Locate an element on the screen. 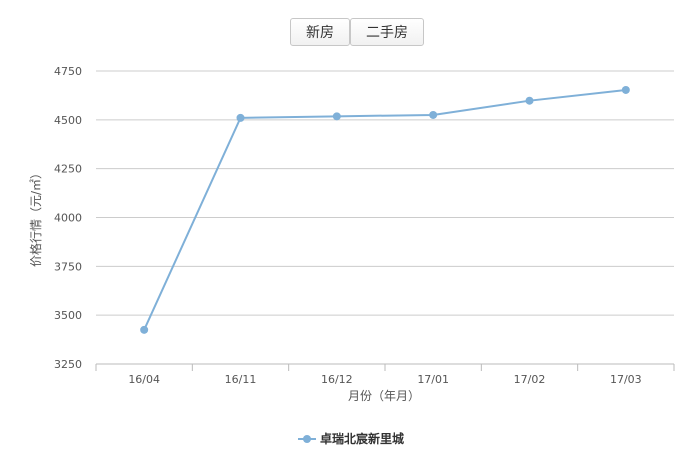 Image resolution: width=696 pixels, height=472 pixels. x-axis: 16/04 16/11 16/12 17/01 17/02 17/03 is located at coordinates (385, 374).